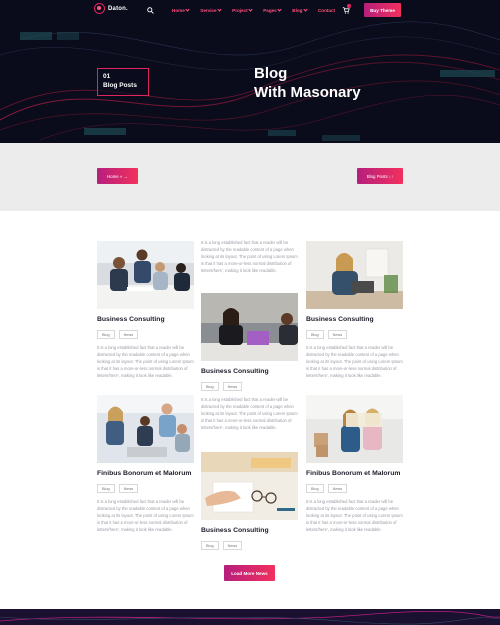  What do you see at coordinates (349, 6) in the screenshot?
I see `cart-count-badge` at bounding box center [349, 6].